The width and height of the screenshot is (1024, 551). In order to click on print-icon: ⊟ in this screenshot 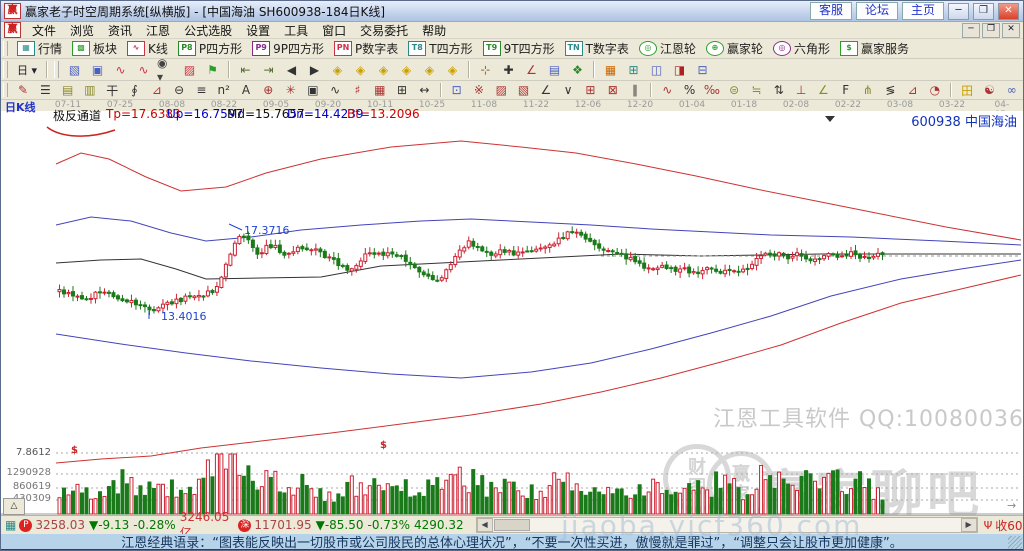, I will do `click(702, 69)`.